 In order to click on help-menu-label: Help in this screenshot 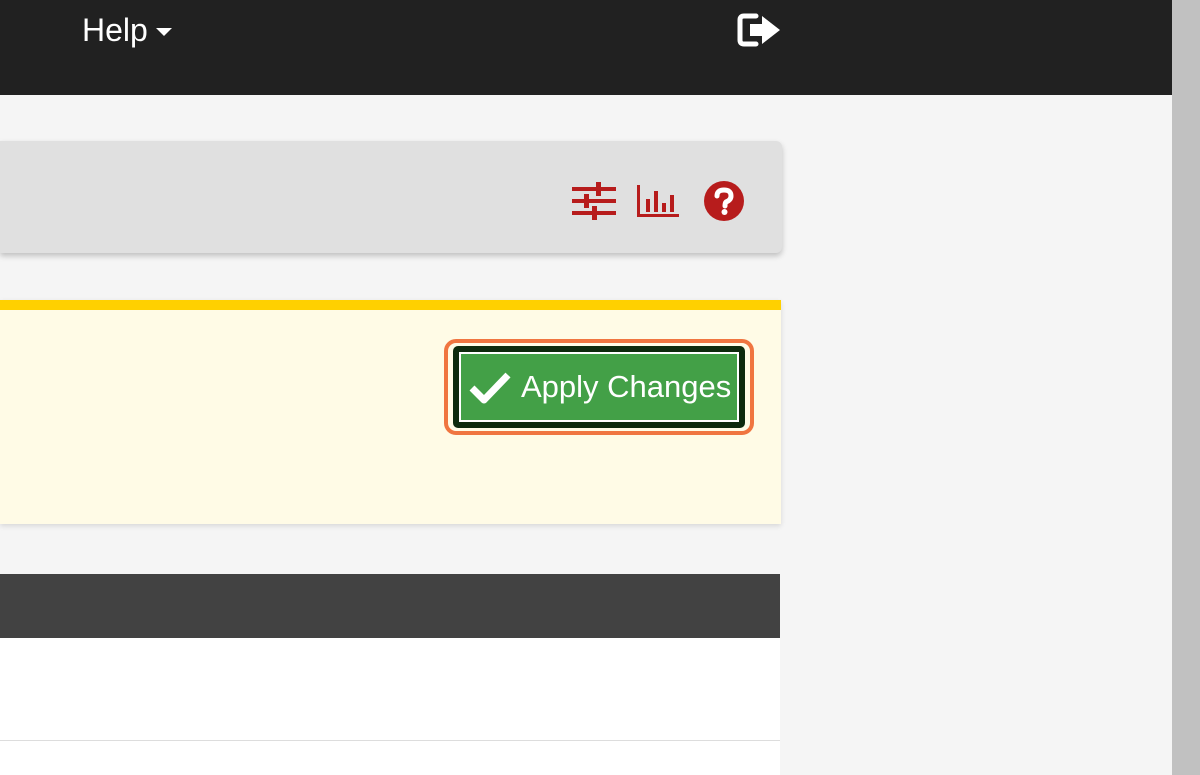, I will do `click(115, 29)`.